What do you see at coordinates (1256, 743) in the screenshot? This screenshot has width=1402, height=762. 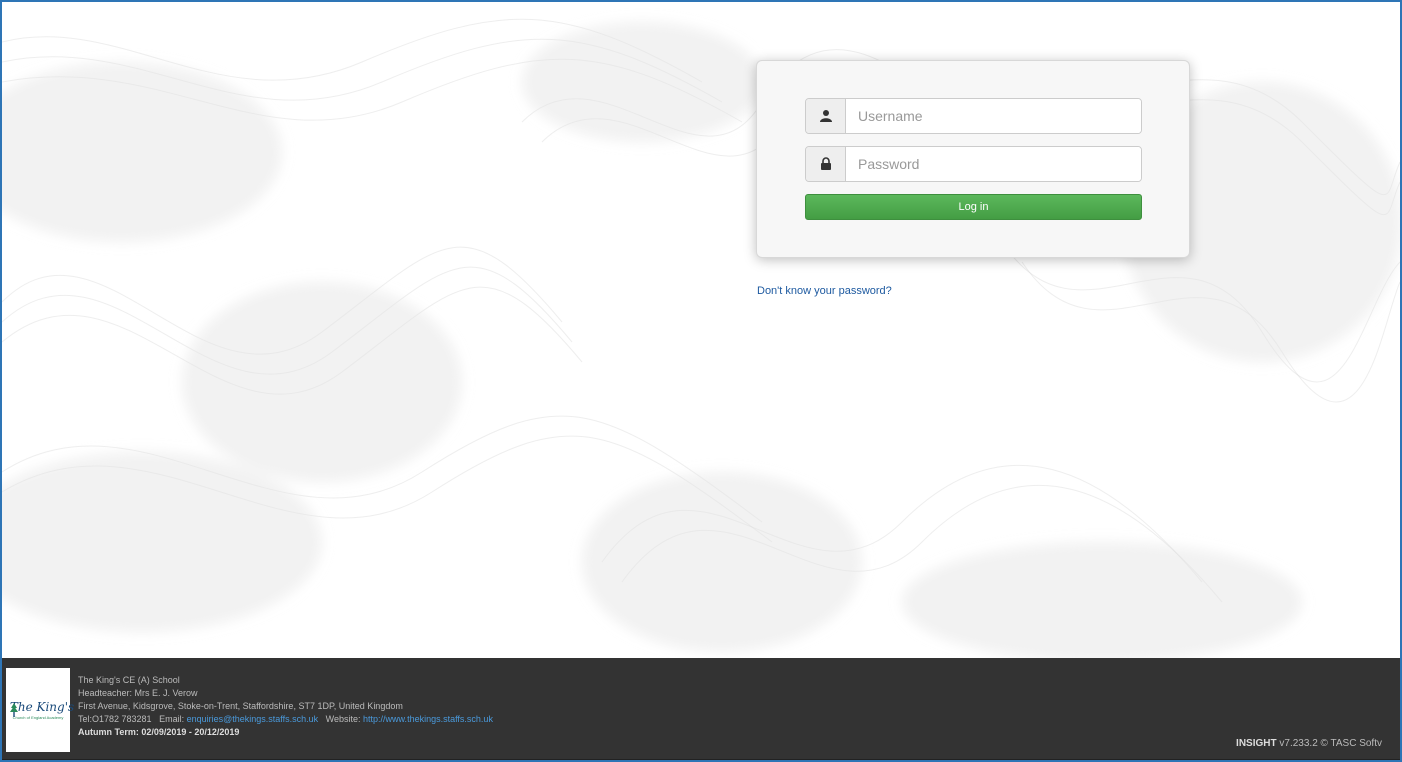 I see `app-name: INSIGHT` at bounding box center [1256, 743].